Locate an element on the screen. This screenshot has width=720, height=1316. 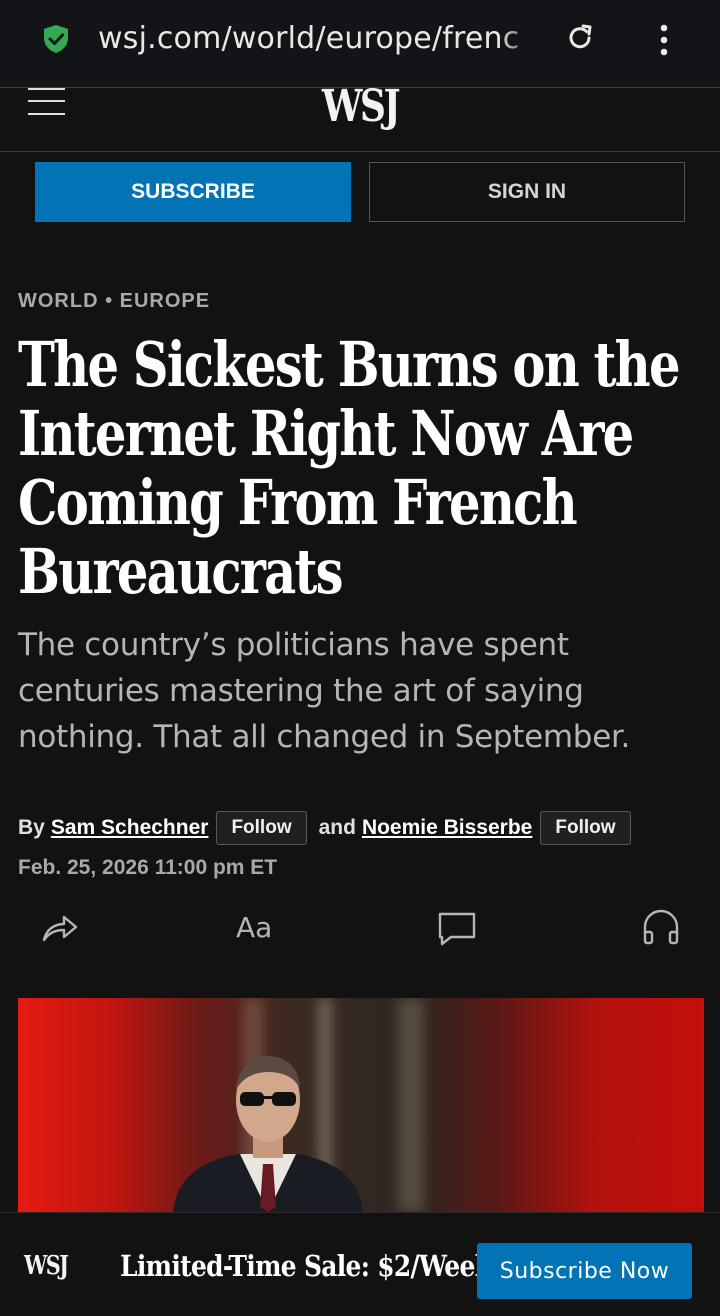
browser-url-bar: wsj.com/world/europe/frenc is located at coordinates (360, 44).